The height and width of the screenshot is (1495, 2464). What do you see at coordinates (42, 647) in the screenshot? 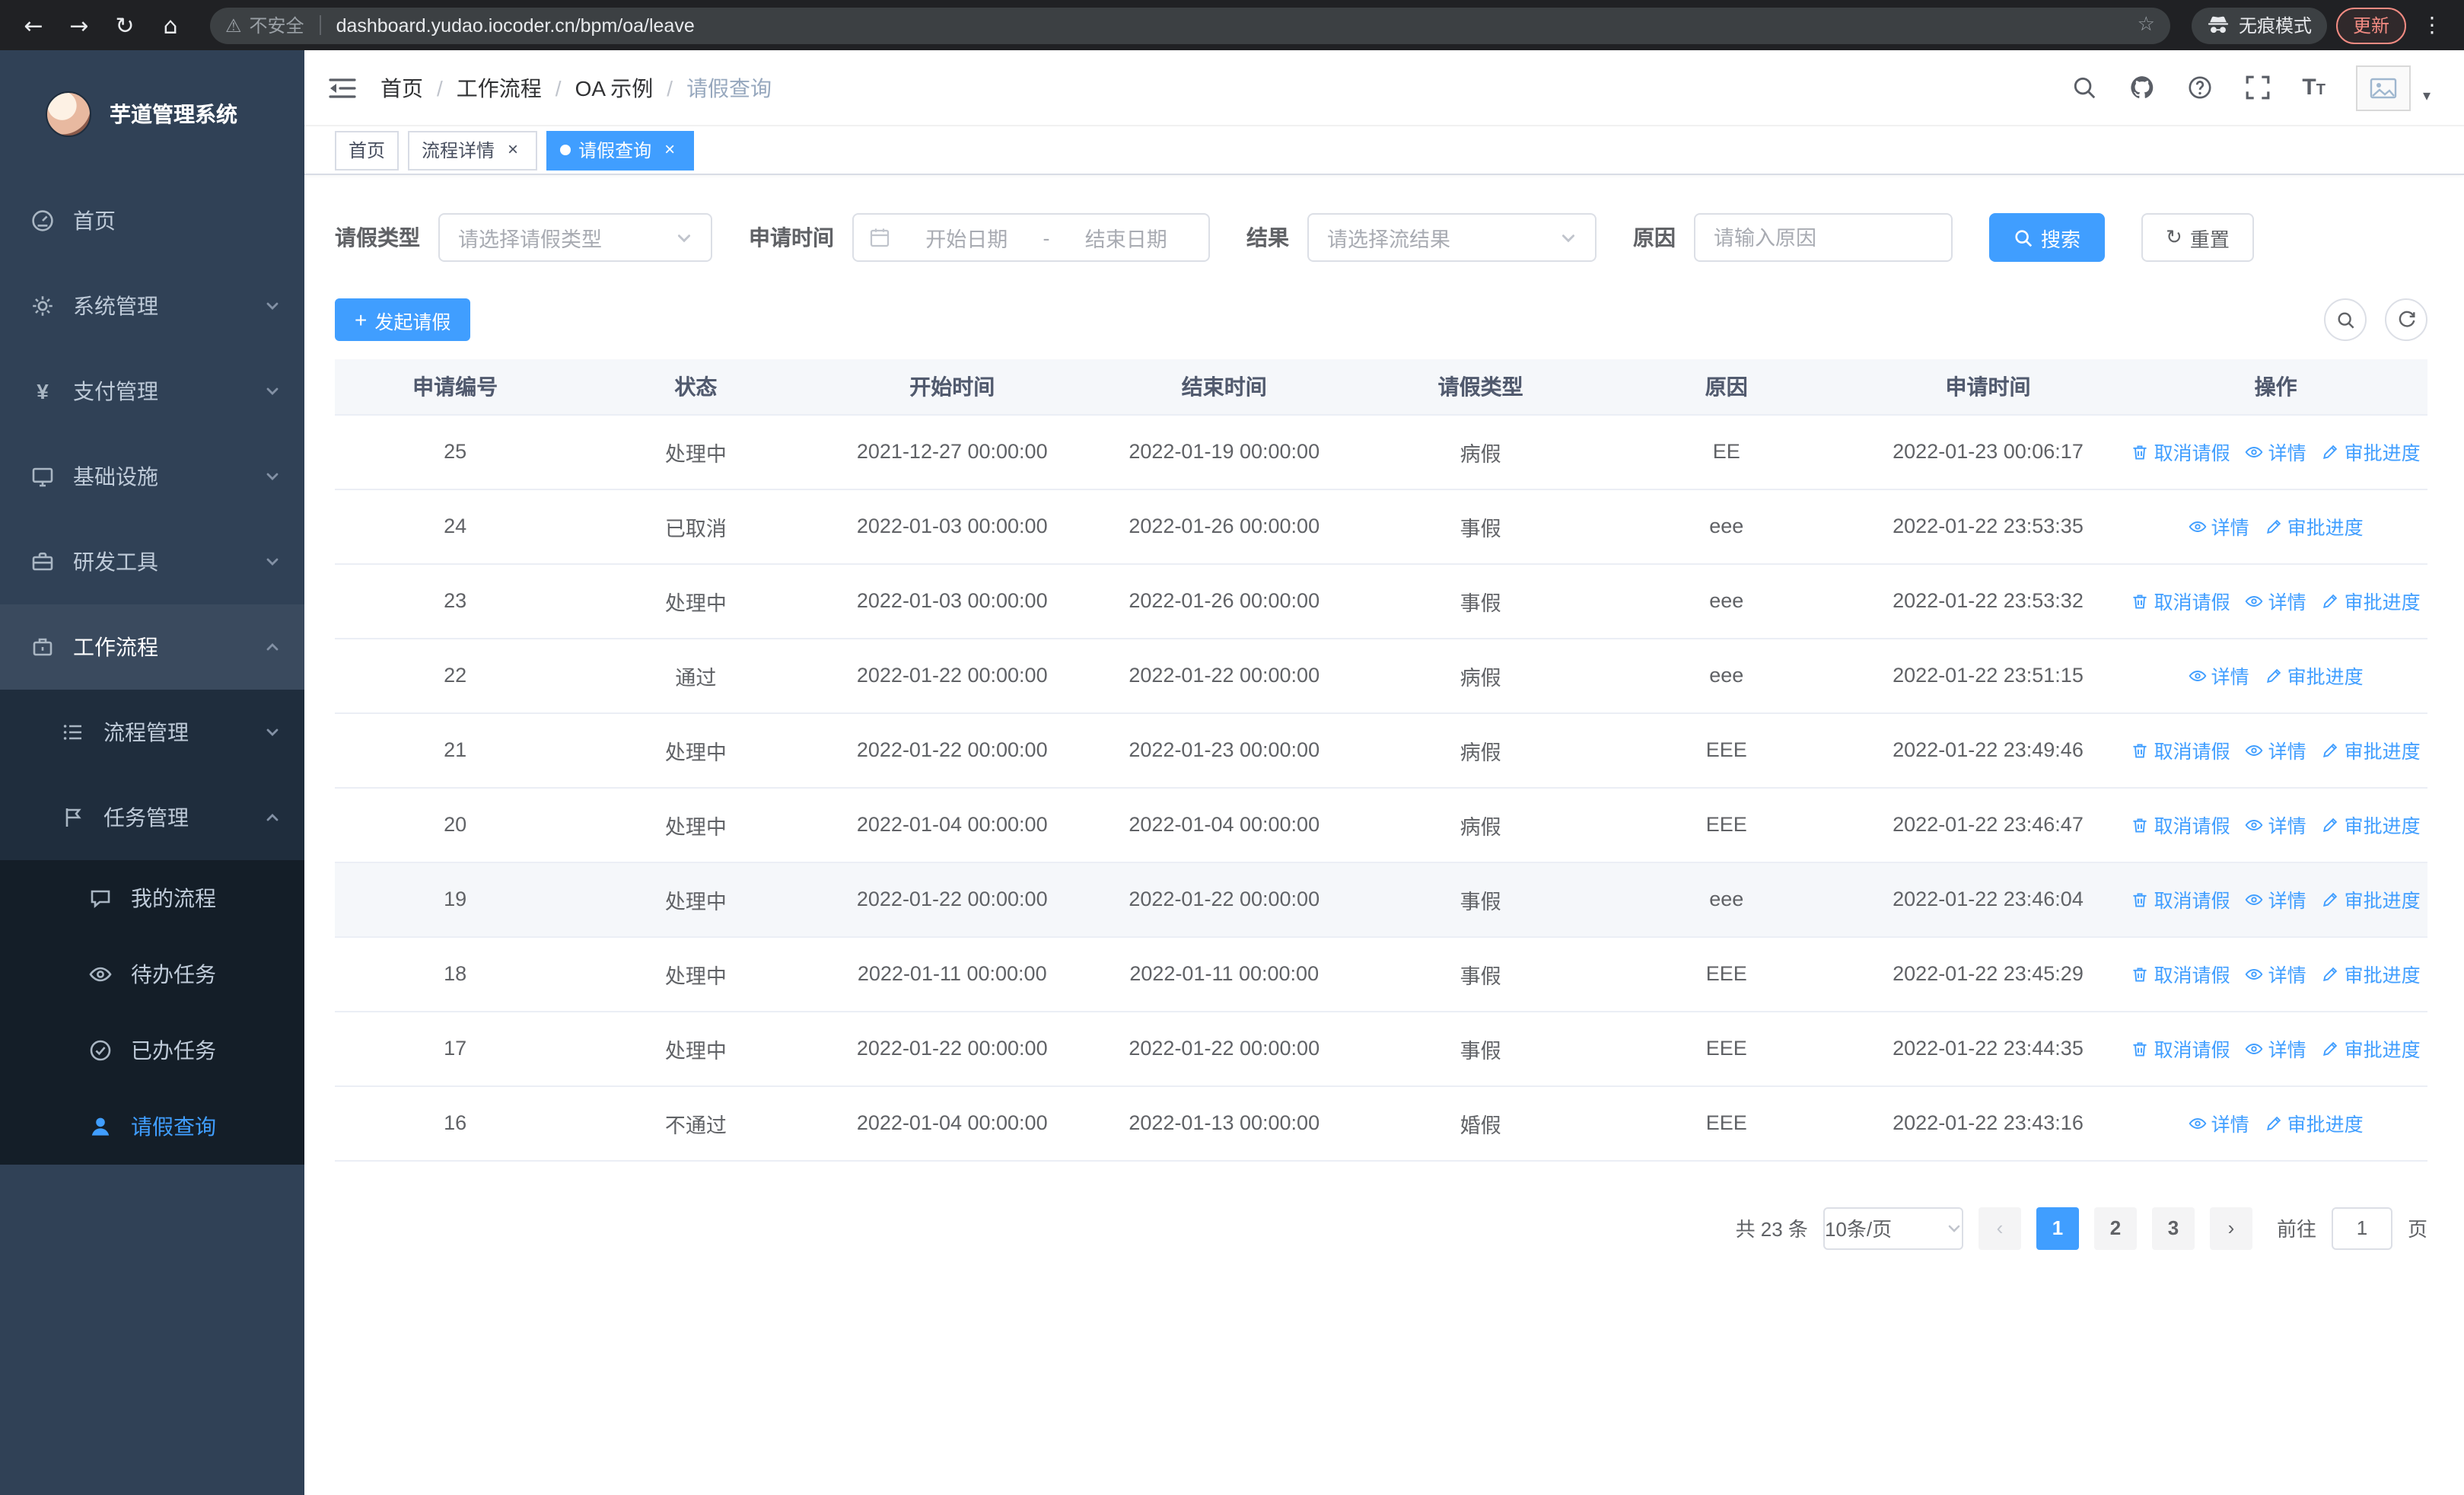
I see `briefcase-icon` at bounding box center [42, 647].